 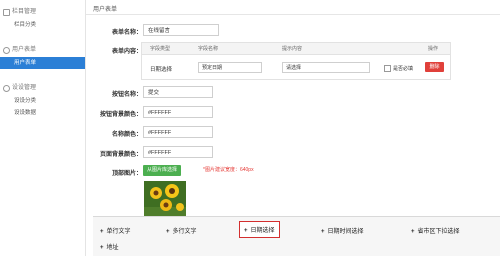 What do you see at coordinates (42, 50) in the screenshot?
I see `sidebar-group-title: 用户表单` at bounding box center [42, 50].